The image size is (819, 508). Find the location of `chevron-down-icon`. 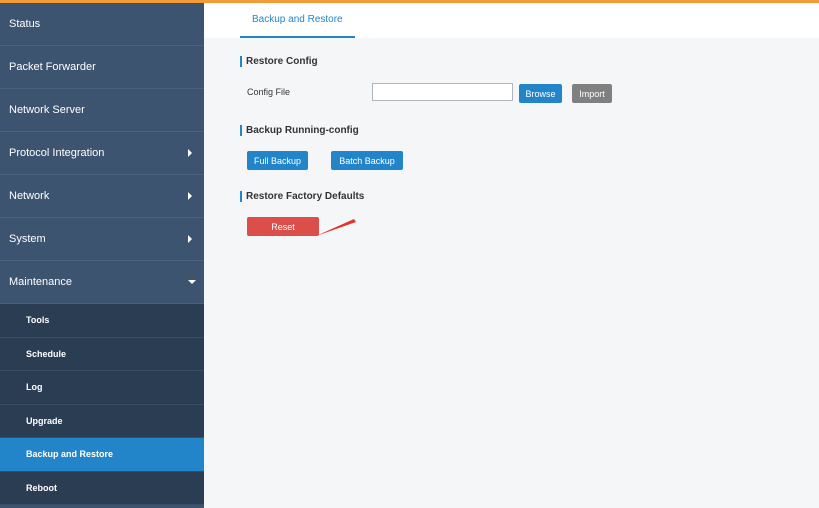

chevron-down-icon is located at coordinates (192, 282).